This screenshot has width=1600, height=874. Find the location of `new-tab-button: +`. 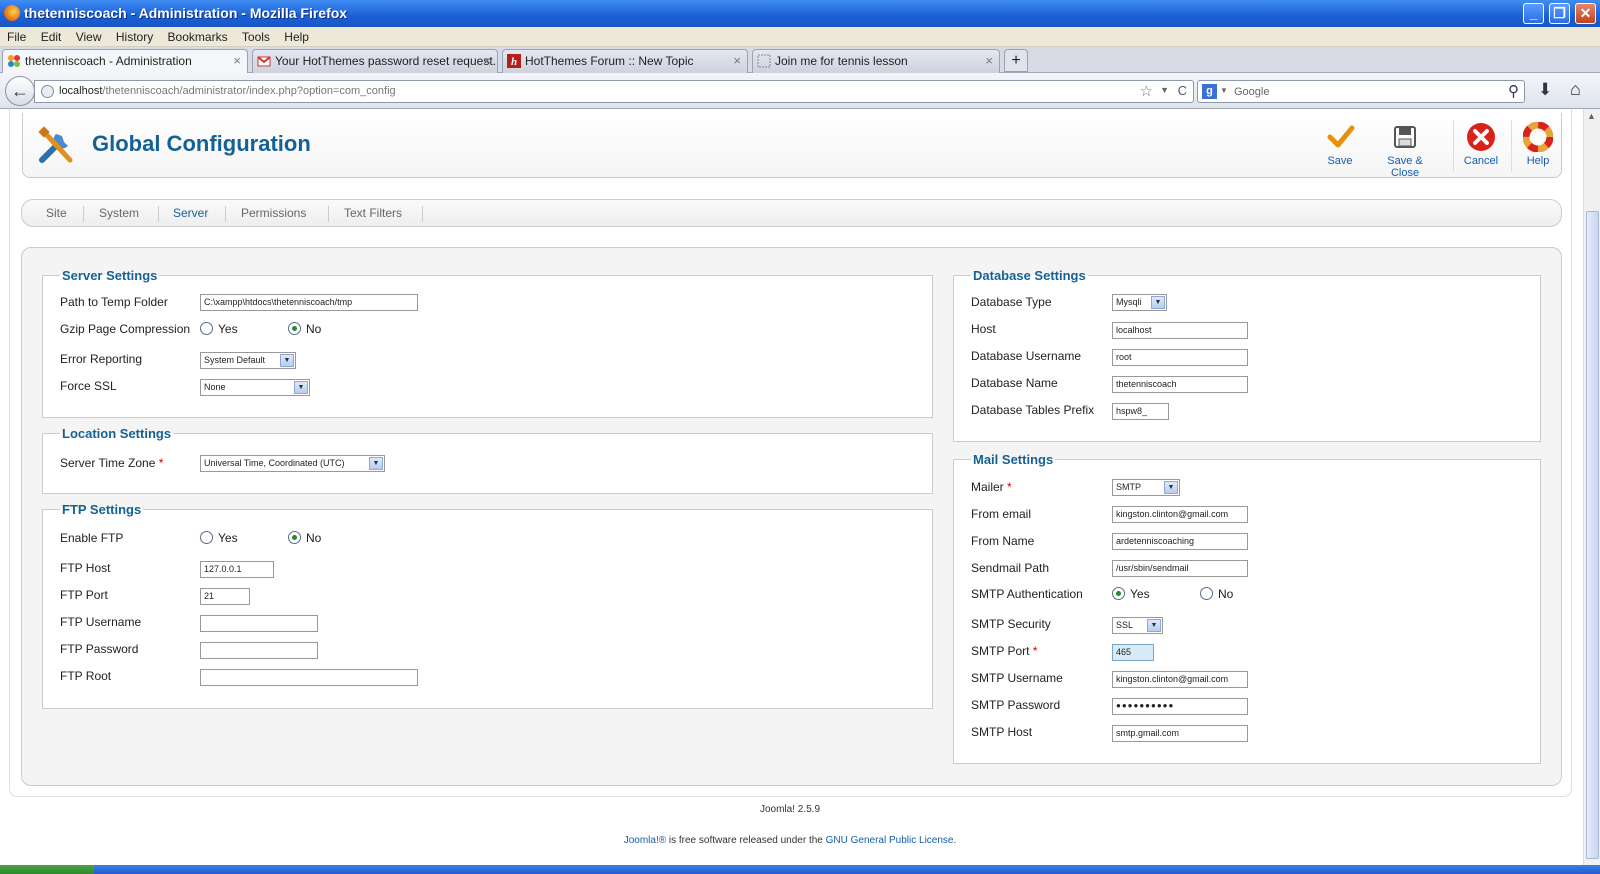

new-tab-button: + is located at coordinates (1016, 60).